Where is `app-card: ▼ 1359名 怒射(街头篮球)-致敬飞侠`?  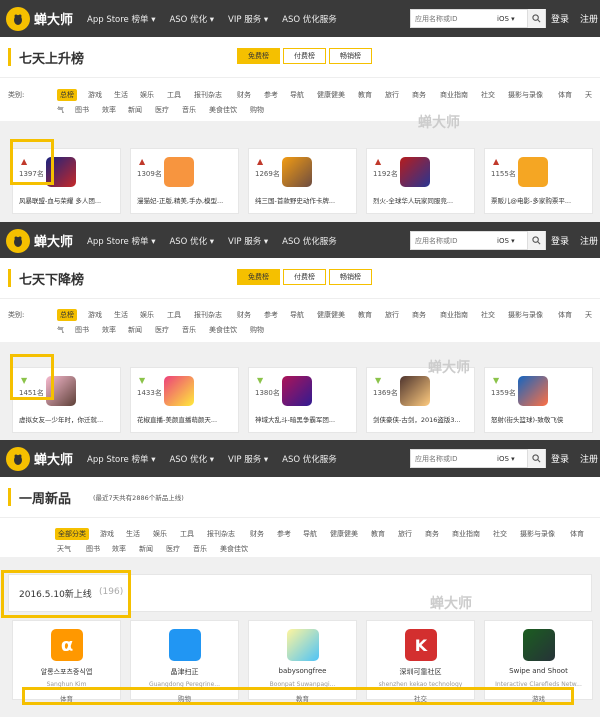 app-card: ▼ 1359名 怒射(街头篮球)-致敬飞侠 is located at coordinates (538, 400).